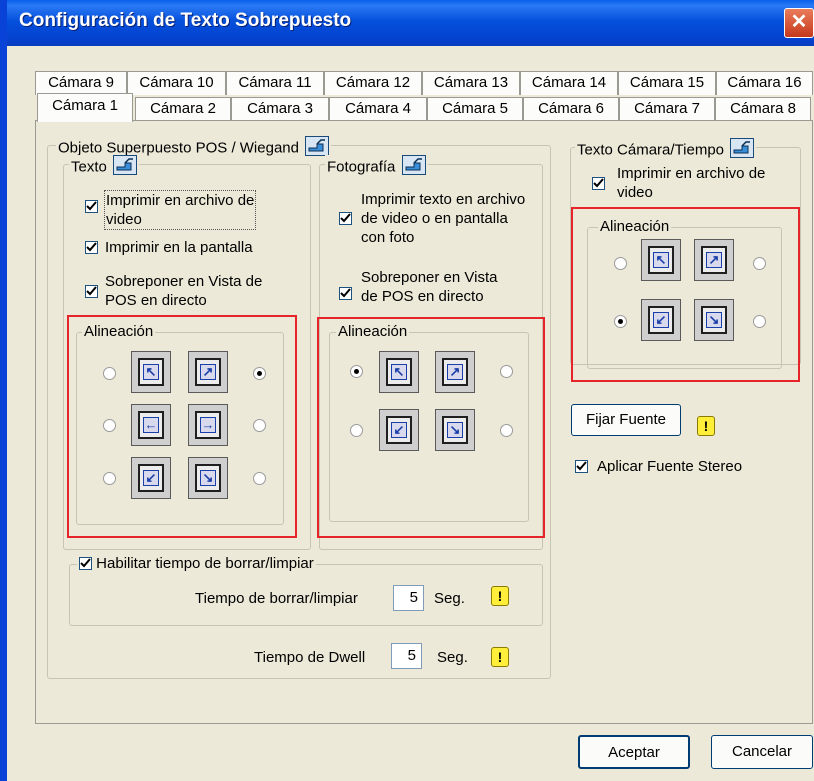 The width and height of the screenshot is (814, 781). Describe the element at coordinates (183, 109) in the screenshot. I see `tab-camara-2: Cámara 2` at that location.